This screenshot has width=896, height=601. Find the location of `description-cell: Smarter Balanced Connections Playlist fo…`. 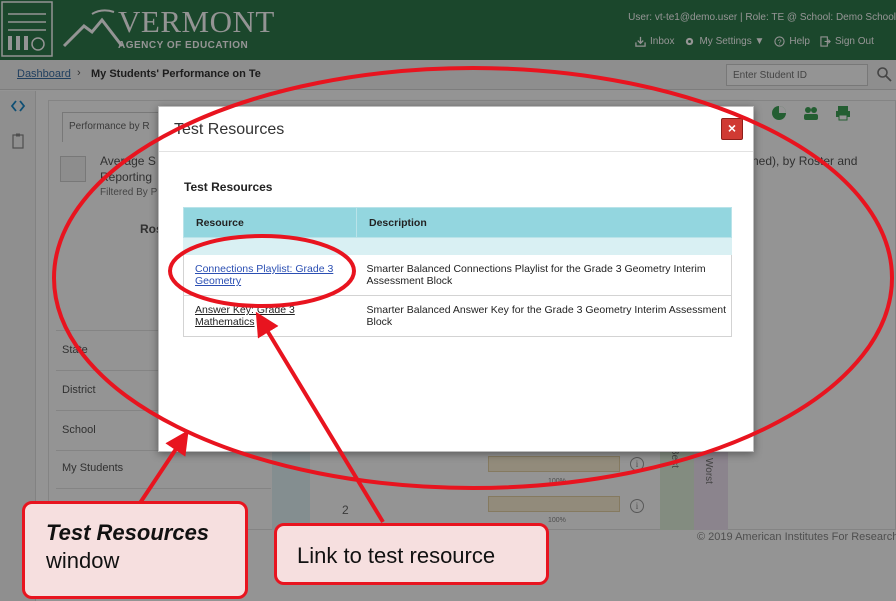

description-cell: Smarter Balanced Connections Playlist fo… is located at coordinates (544, 275).